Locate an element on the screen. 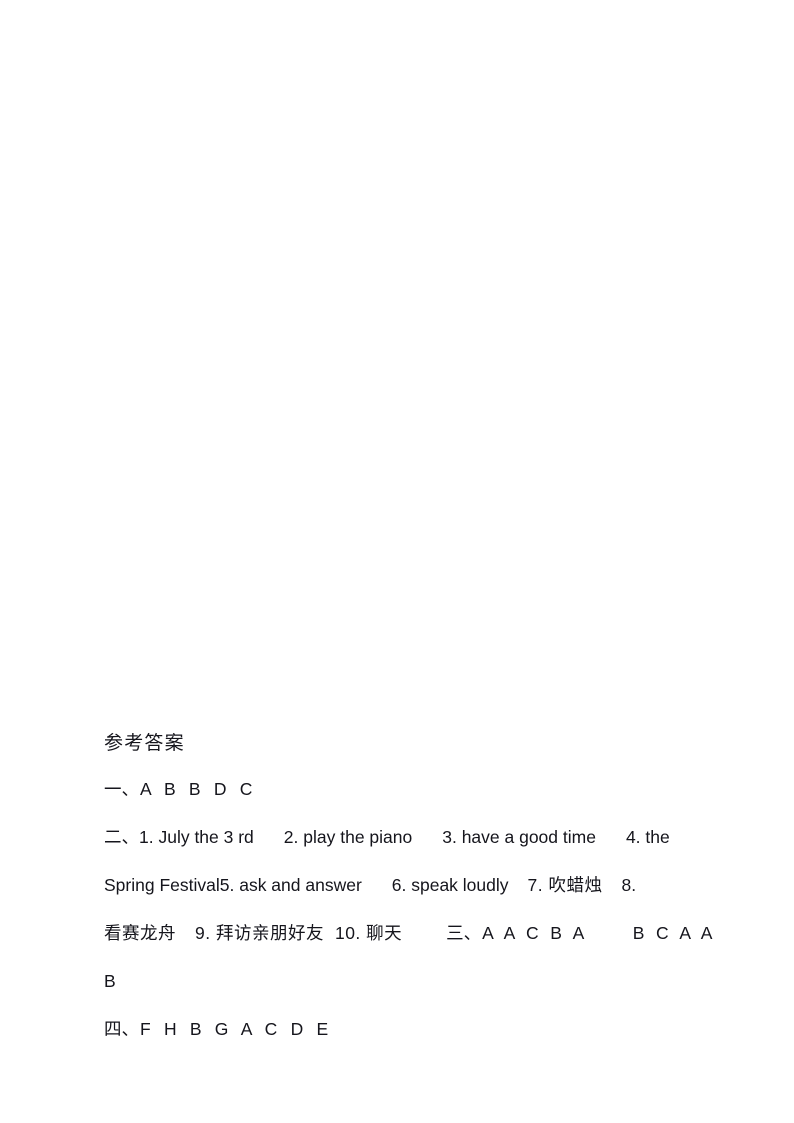 This screenshot has width=794, height=1123. section-2-item-7: 7. 吹蜡烛 is located at coordinates (565, 885).